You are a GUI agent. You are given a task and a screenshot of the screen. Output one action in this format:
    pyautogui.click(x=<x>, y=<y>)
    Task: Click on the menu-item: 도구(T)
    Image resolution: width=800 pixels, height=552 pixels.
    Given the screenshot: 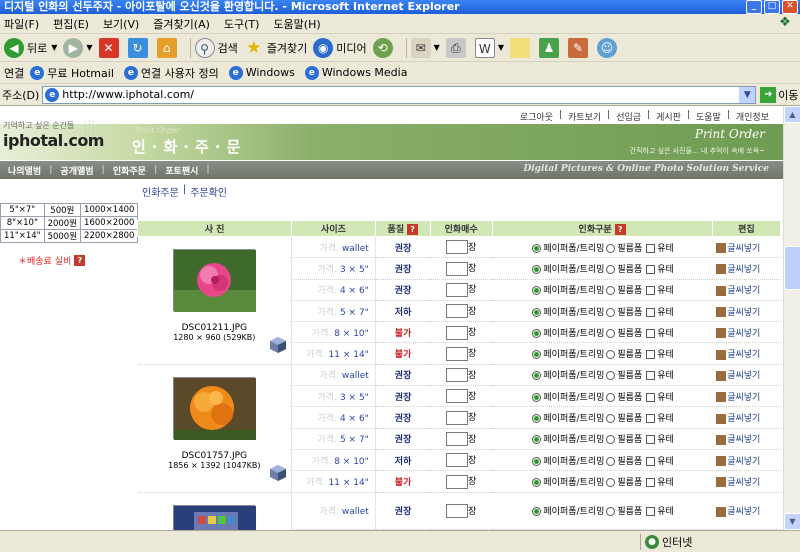 What is the action you would take?
    pyautogui.click(x=242, y=24)
    